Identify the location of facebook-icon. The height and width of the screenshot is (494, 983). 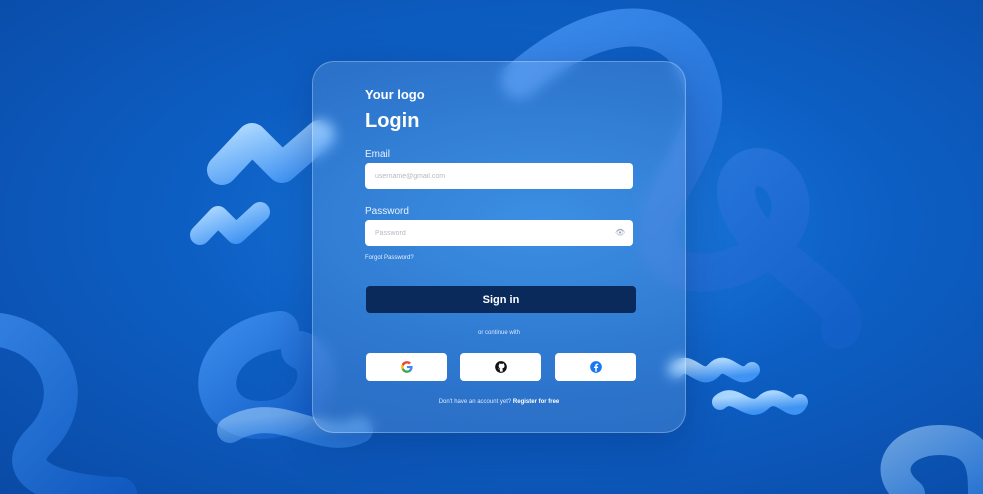
(595, 367).